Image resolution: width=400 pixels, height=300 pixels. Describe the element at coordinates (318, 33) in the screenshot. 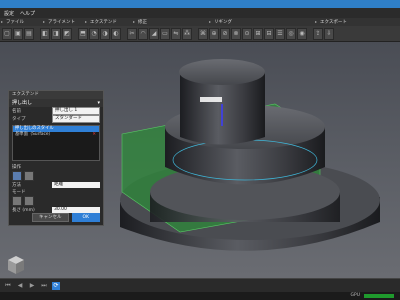

I see `export-icon: ⇪` at that location.